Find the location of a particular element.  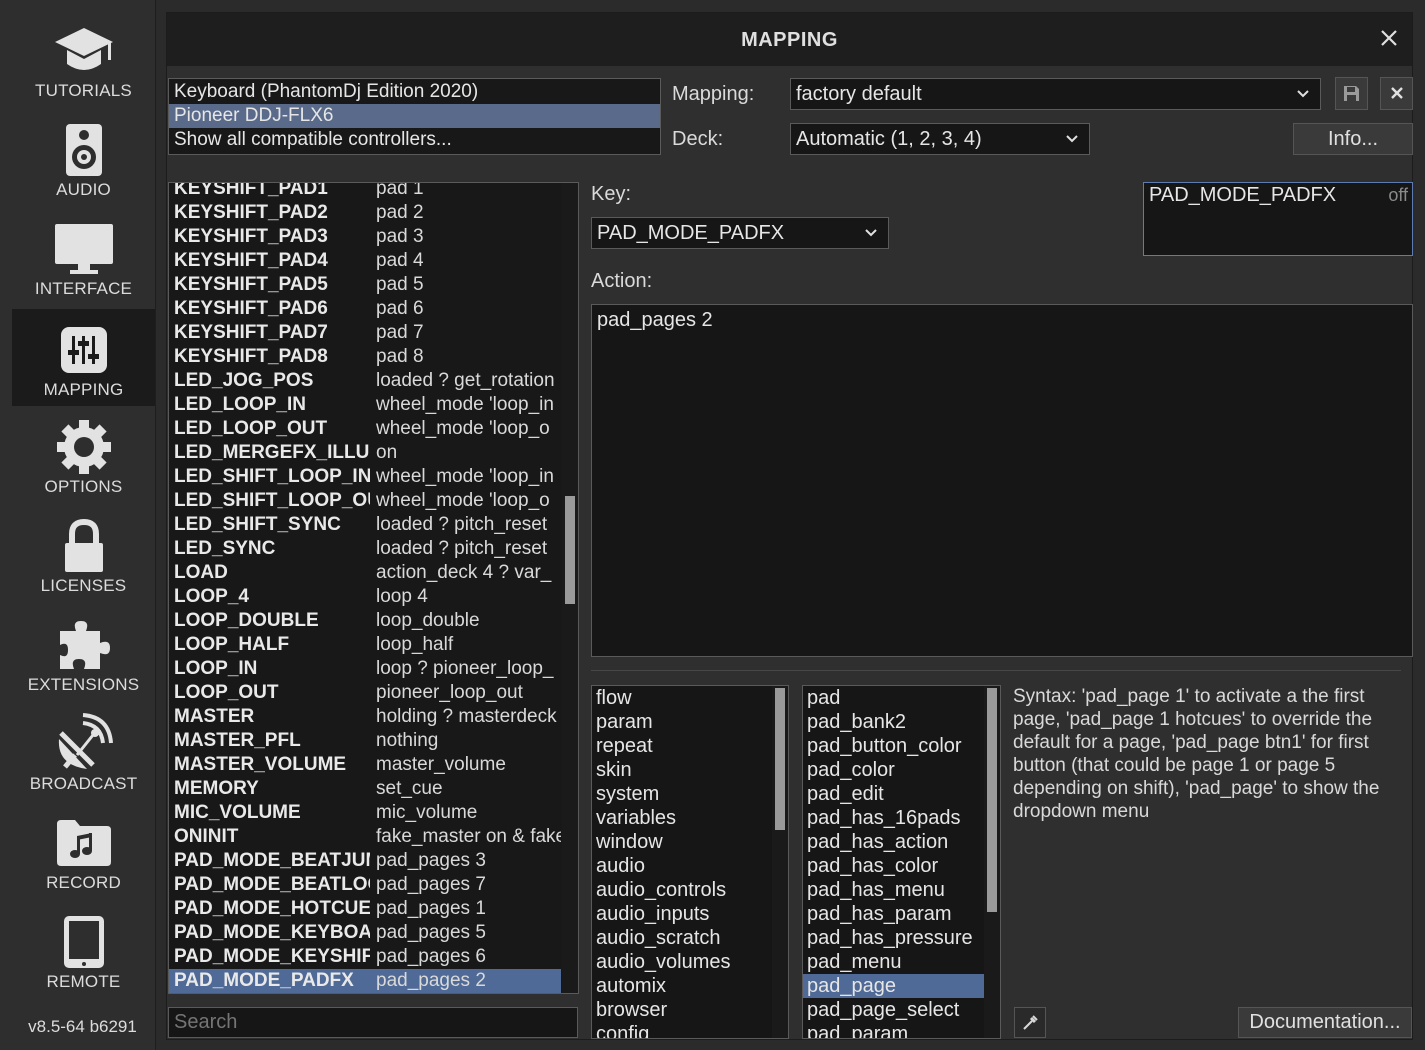

deck-select: Automatic (1, 2, 3, 4) is located at coordinates (940, 139).